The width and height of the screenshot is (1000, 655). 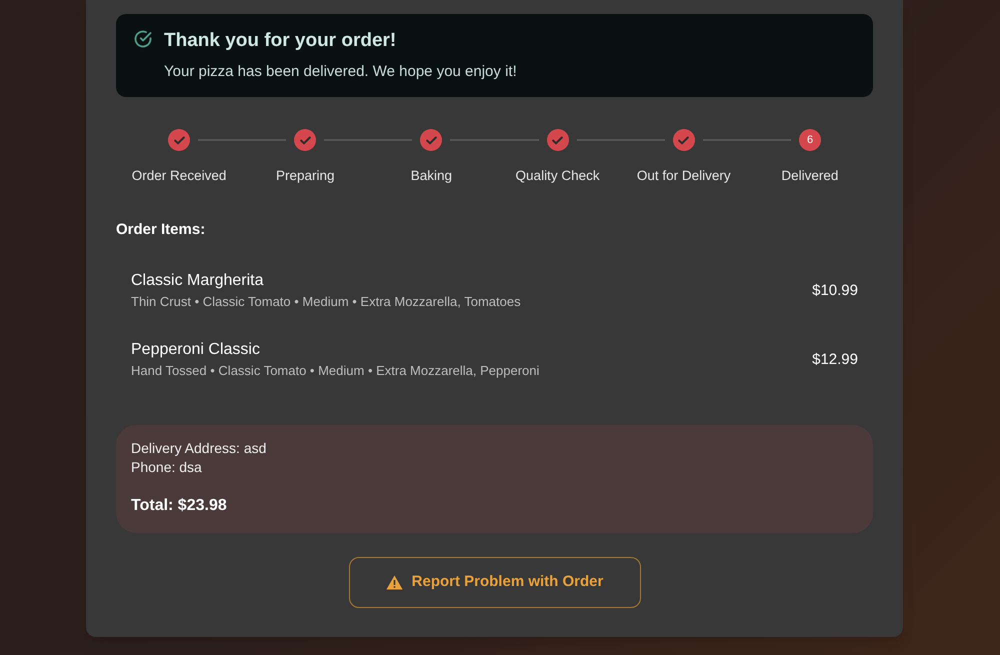 I want to click on item-name: Pepperoni Classic, so click(x=196, y=350).